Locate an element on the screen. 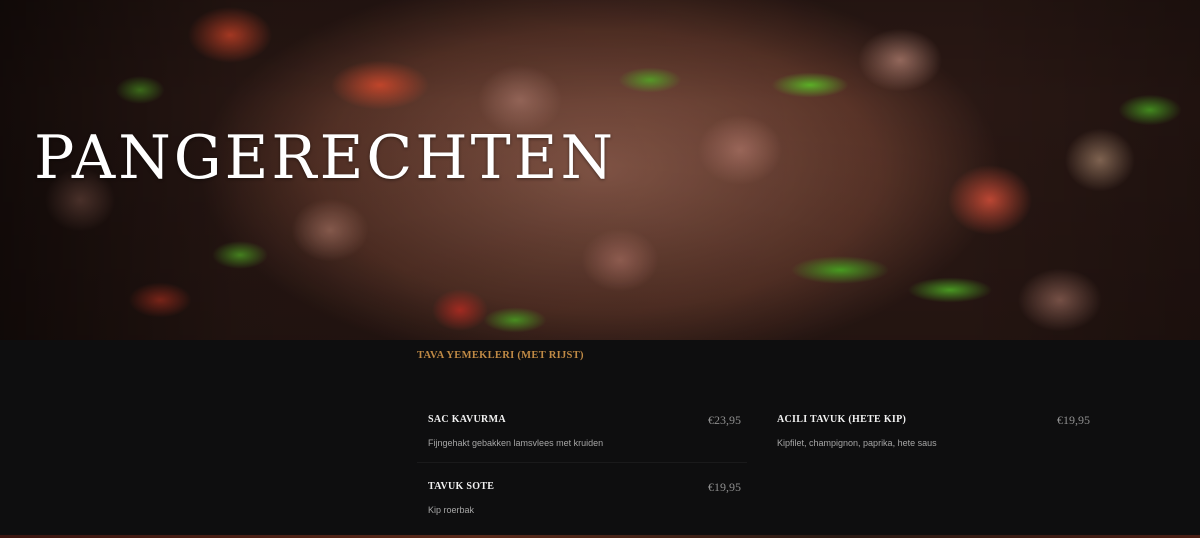 The width and height of the screenshot is (1200, 538). menu-item-name: TAVUK SOTE is located at coordinates (461, 486).